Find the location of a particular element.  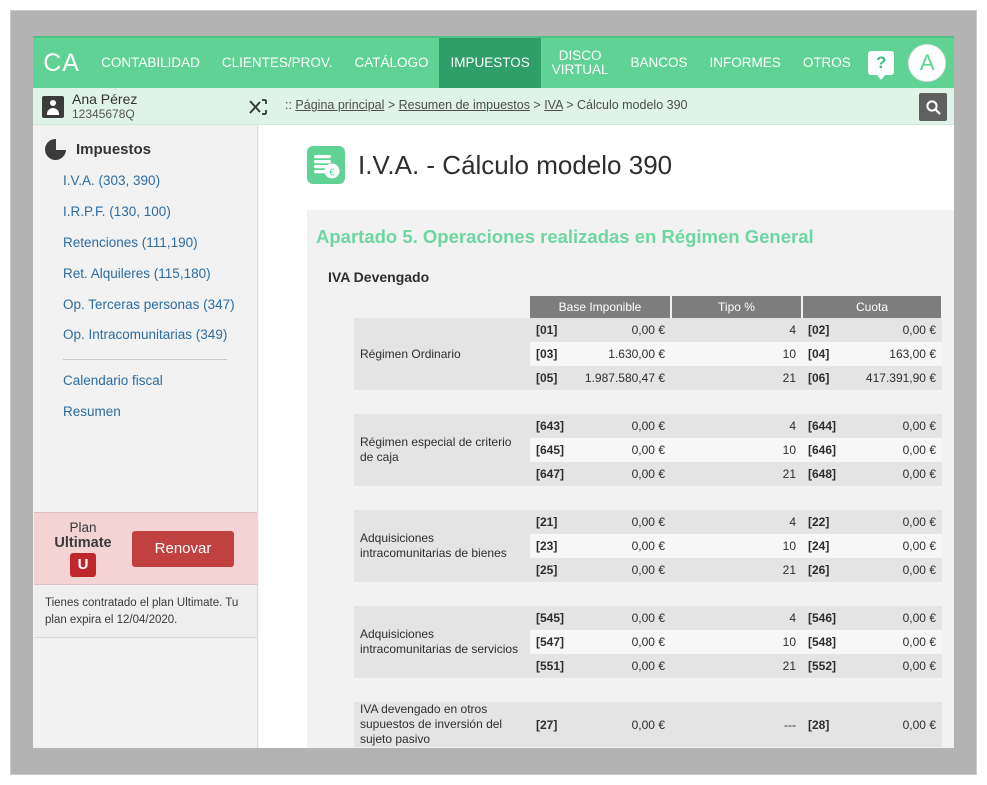

help-button: ? is located at coordinates (881, 63).